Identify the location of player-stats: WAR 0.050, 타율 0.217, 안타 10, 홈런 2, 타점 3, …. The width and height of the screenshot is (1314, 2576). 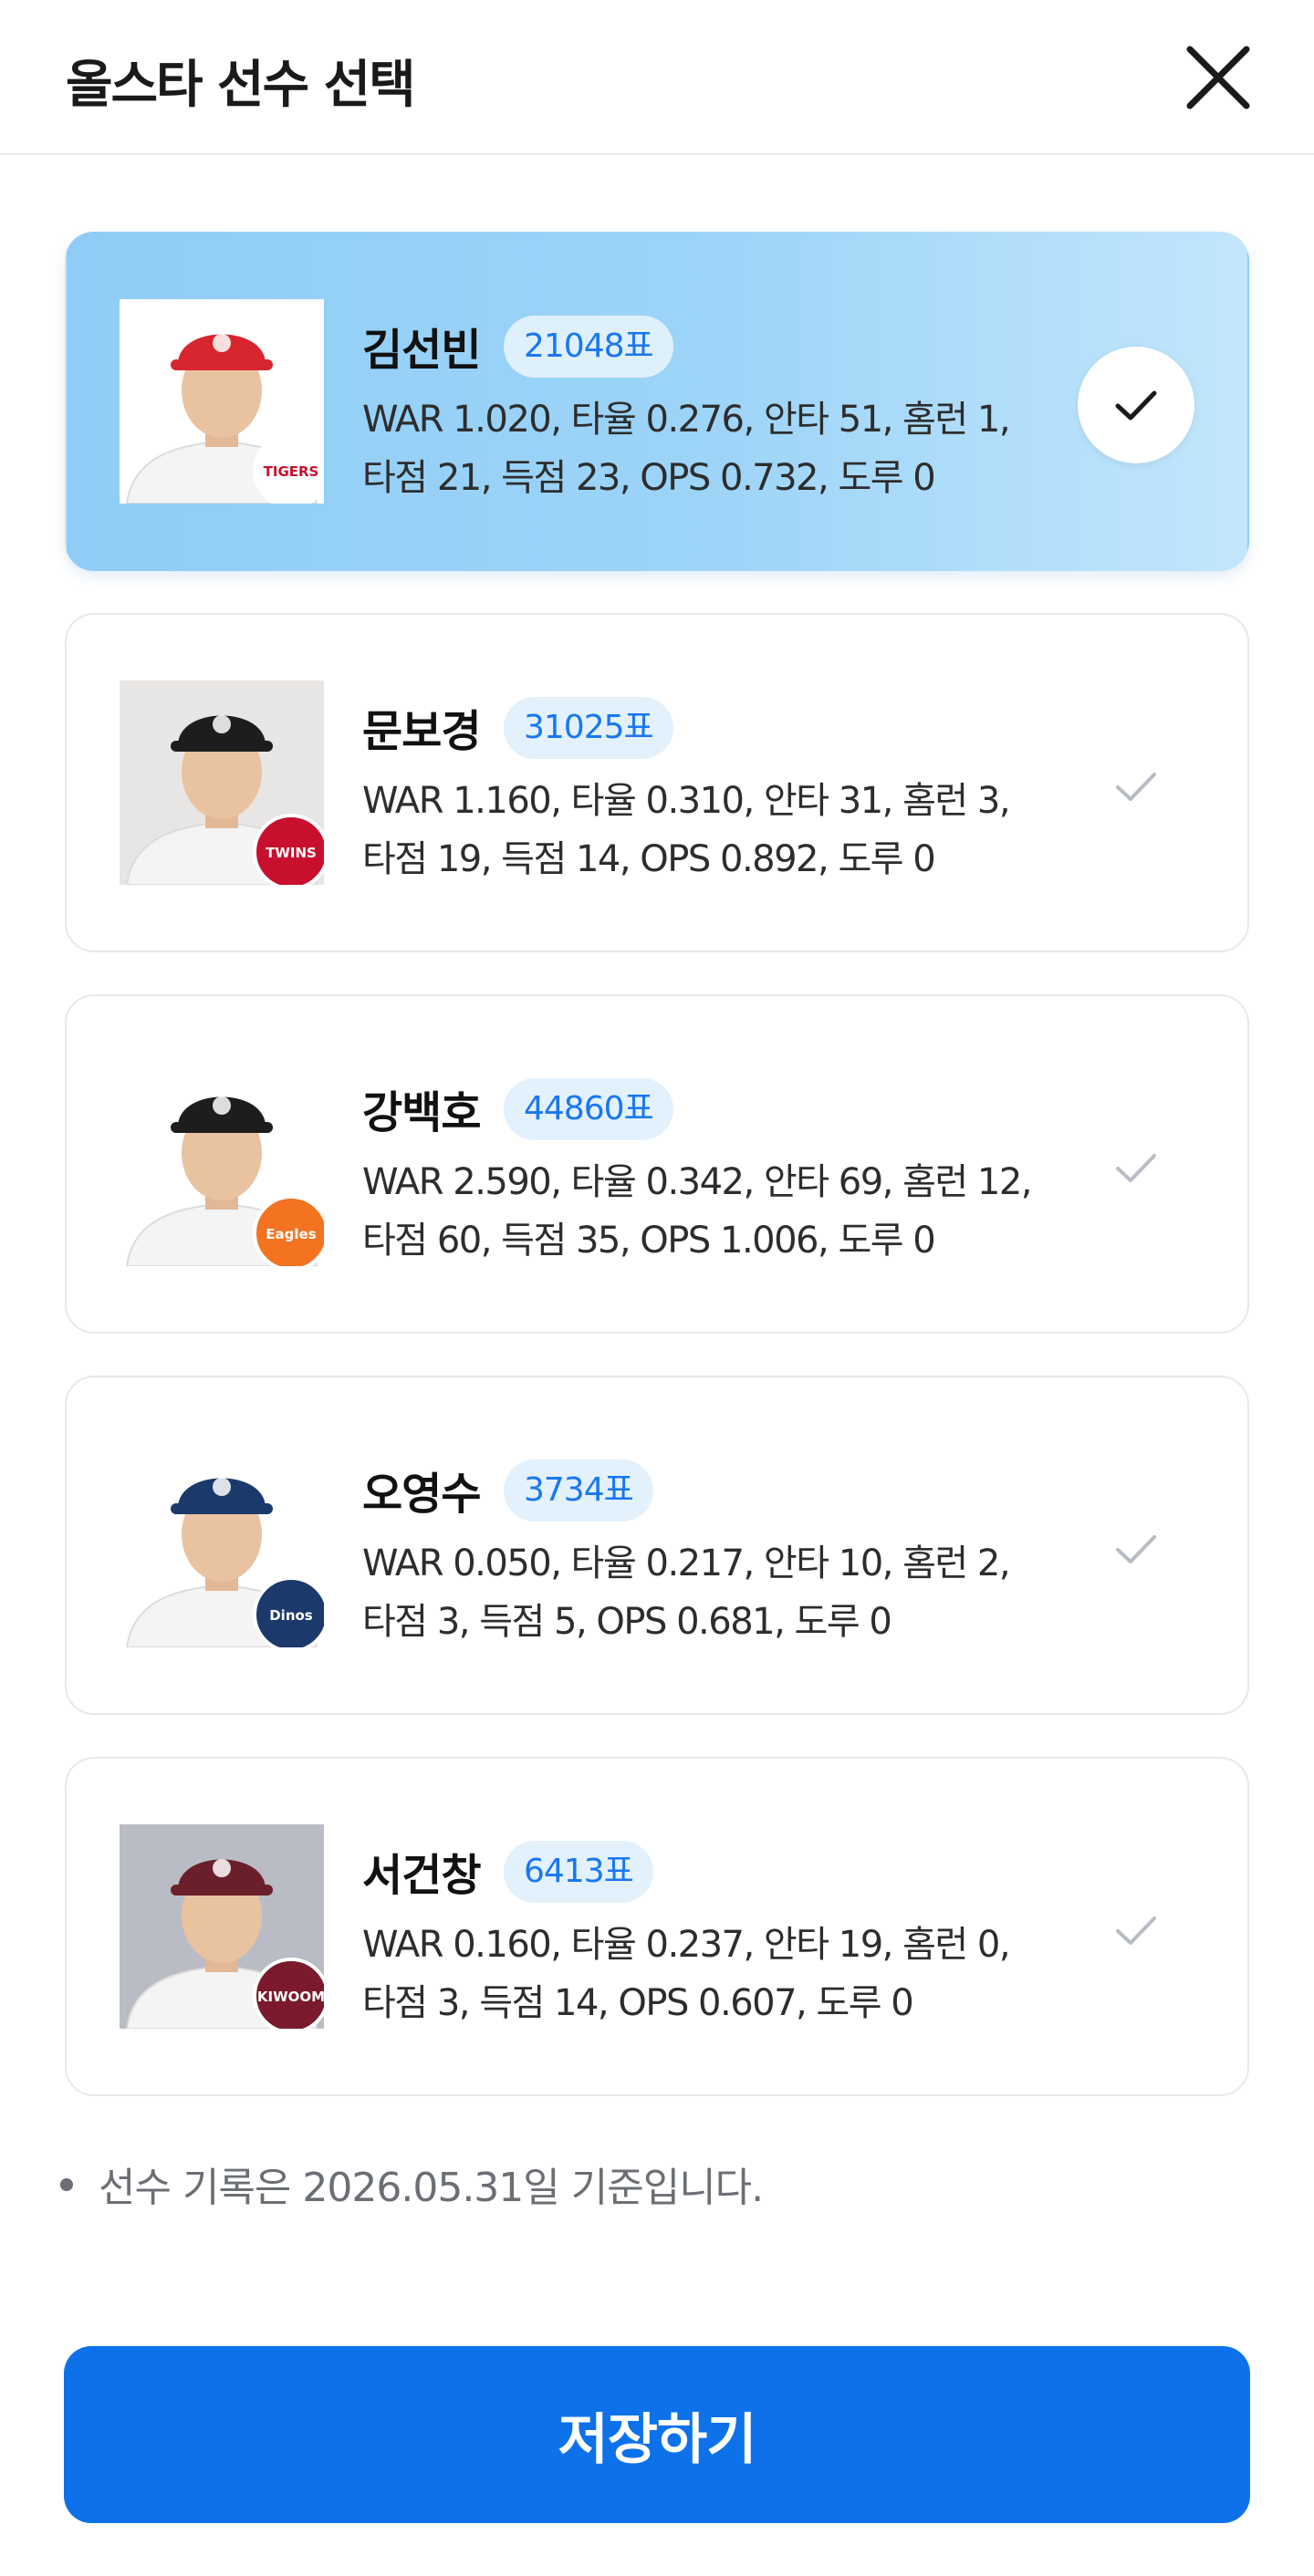
(736, 1592).